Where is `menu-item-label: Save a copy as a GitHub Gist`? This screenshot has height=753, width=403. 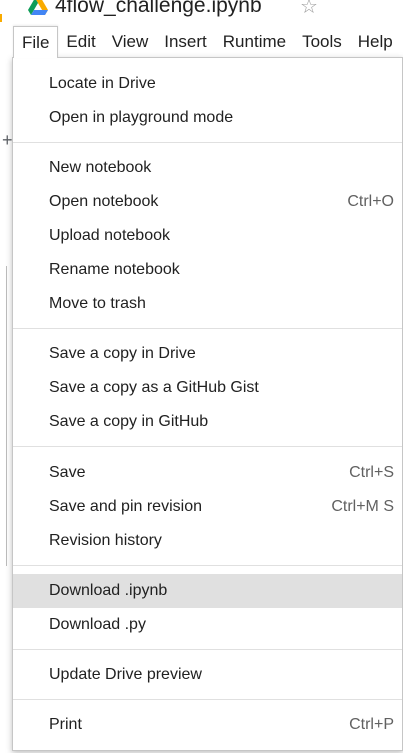
menu-item-label: Save a copy as a GitHub Gist is located at coordinates (154, 387).